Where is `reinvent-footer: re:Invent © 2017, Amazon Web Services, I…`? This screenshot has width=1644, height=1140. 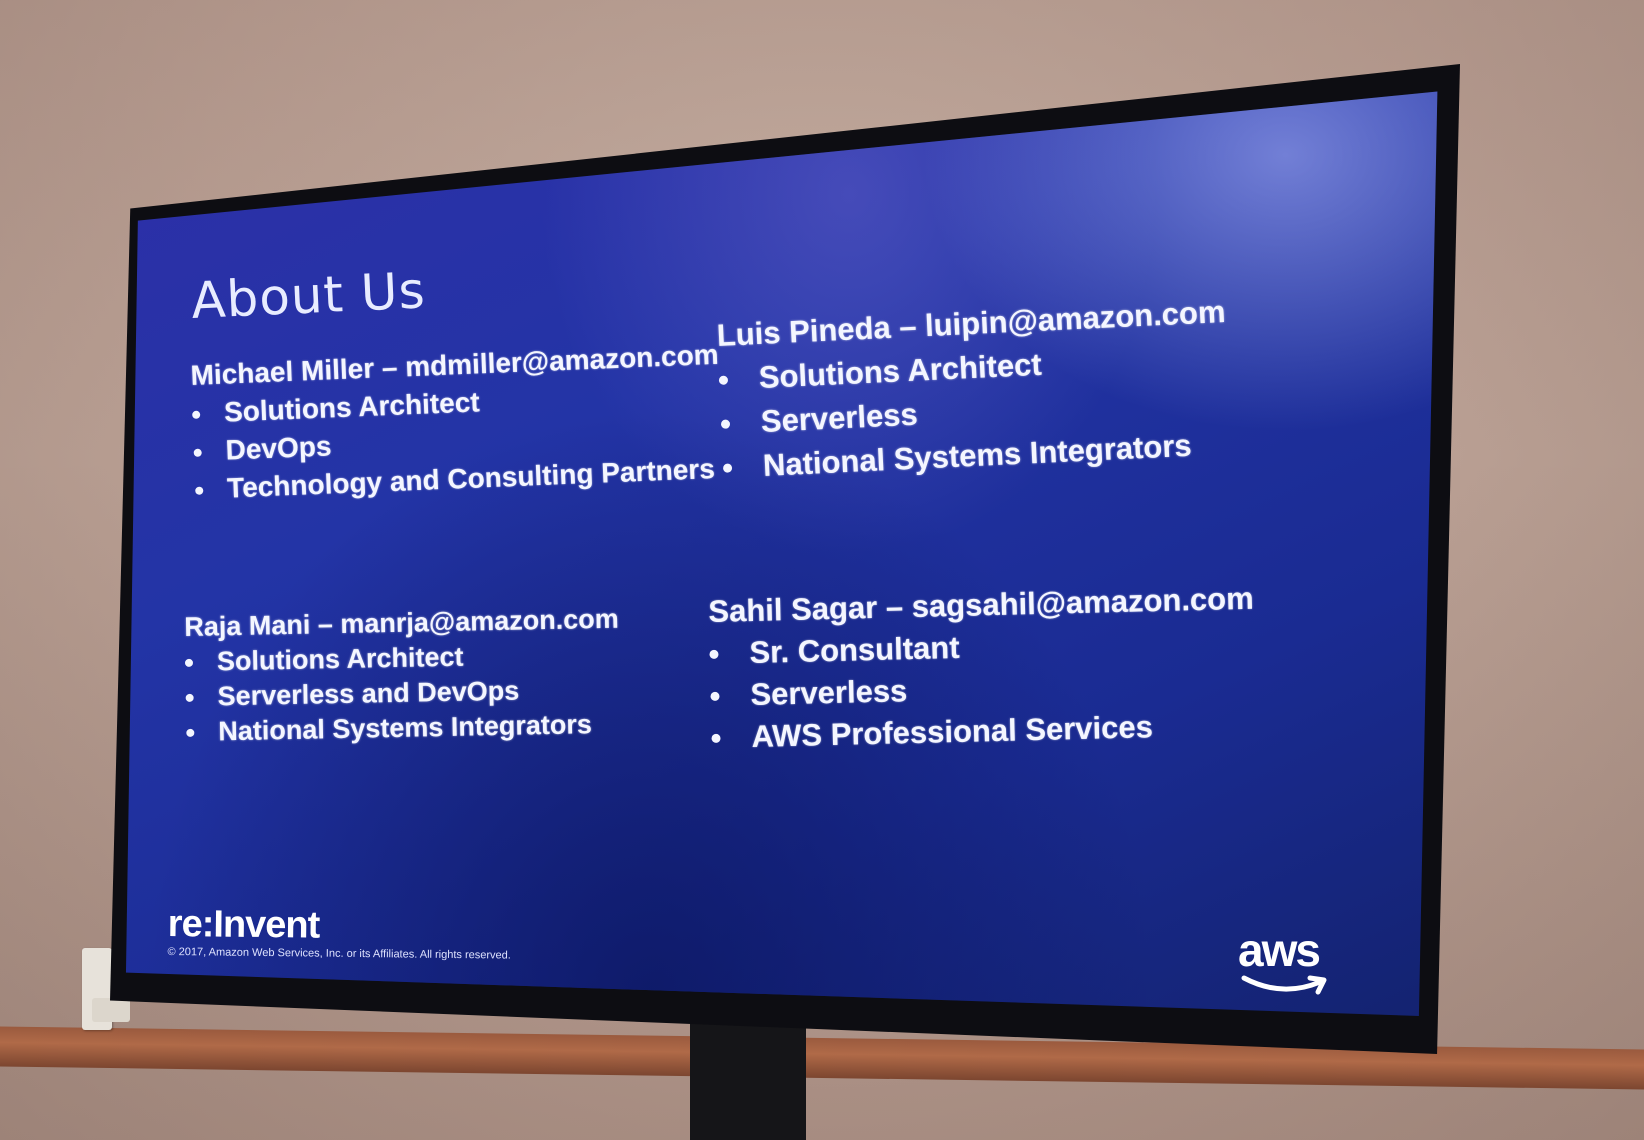
reinvent-footer: re:Invent © 2017, Amazon Web Services, I… is located at coordinates (339, 932).